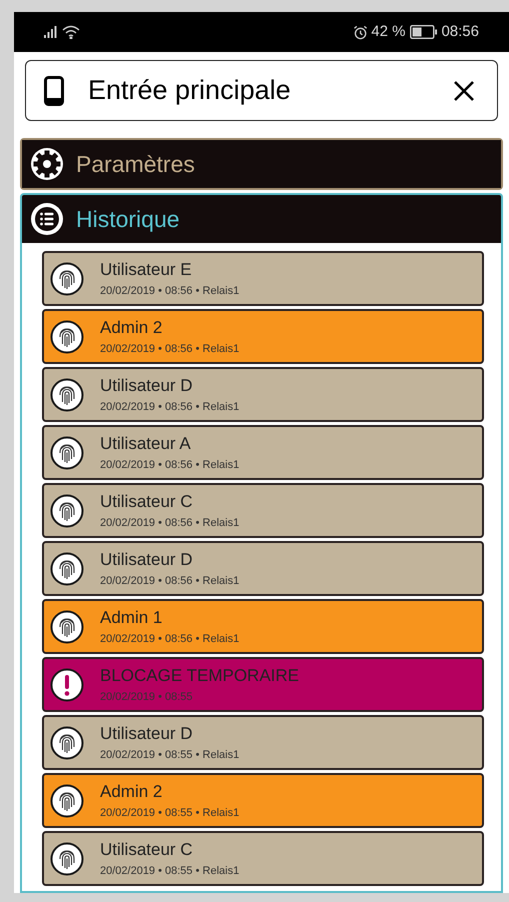 This screenshot has height=902, width=509. I want to click on history-entry: Utilisateur A 20/02/2019 • 08:56 • Relais1, so click(263, 452).